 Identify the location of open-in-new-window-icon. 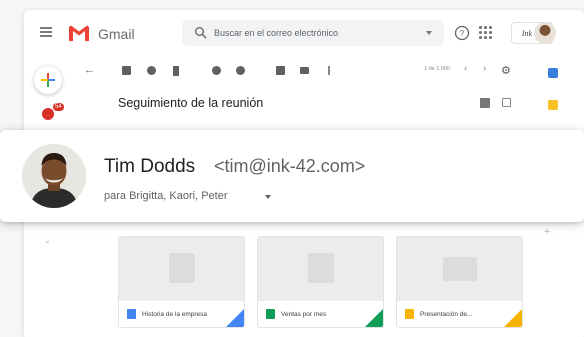
(506, 102).